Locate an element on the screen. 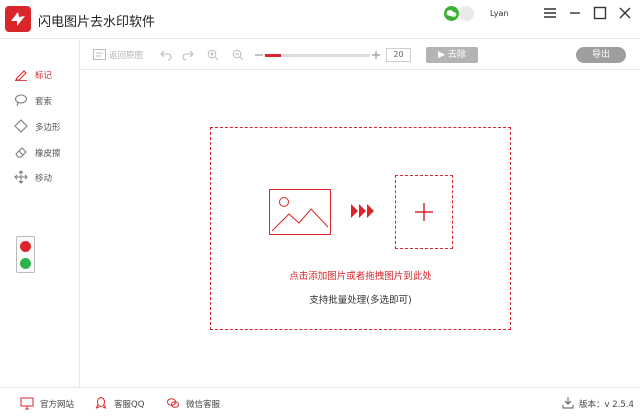 This screenshot has width=640, height=416. zoom-slider-fill is located at coordinates (273, 55).